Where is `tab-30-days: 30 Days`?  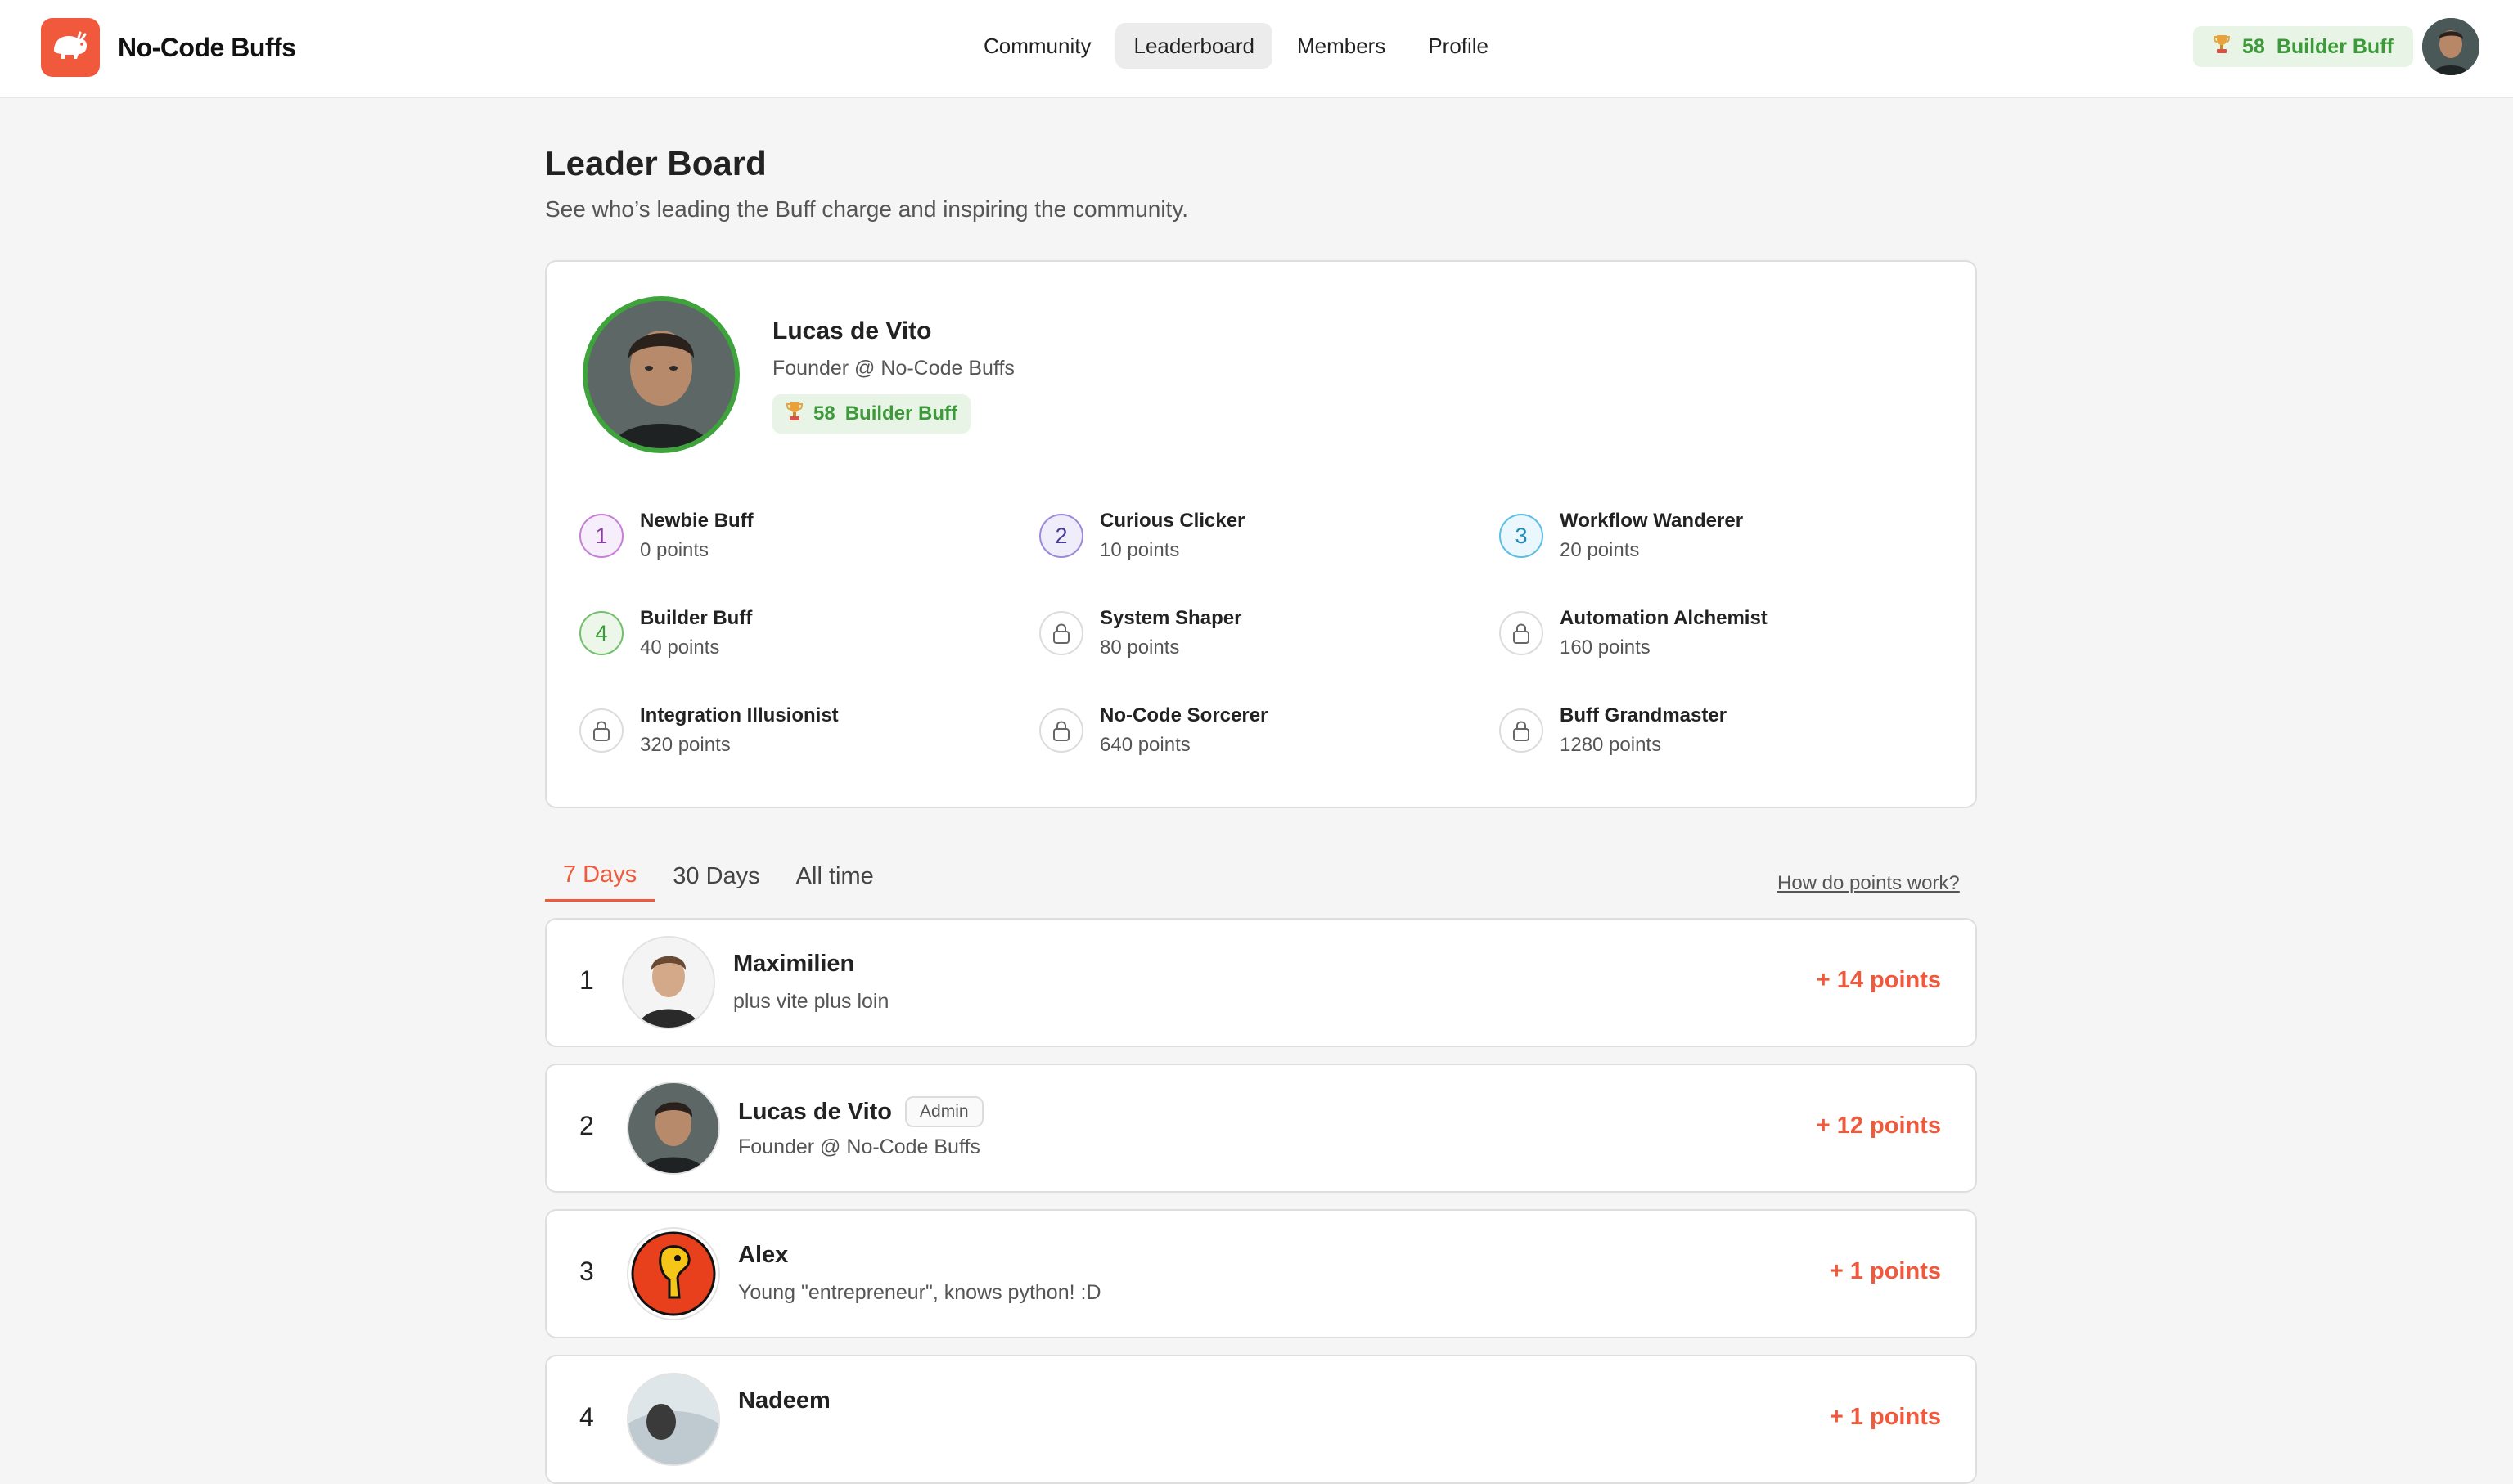 tab-30-days: 30 Days is located at coordinates (716, 876).